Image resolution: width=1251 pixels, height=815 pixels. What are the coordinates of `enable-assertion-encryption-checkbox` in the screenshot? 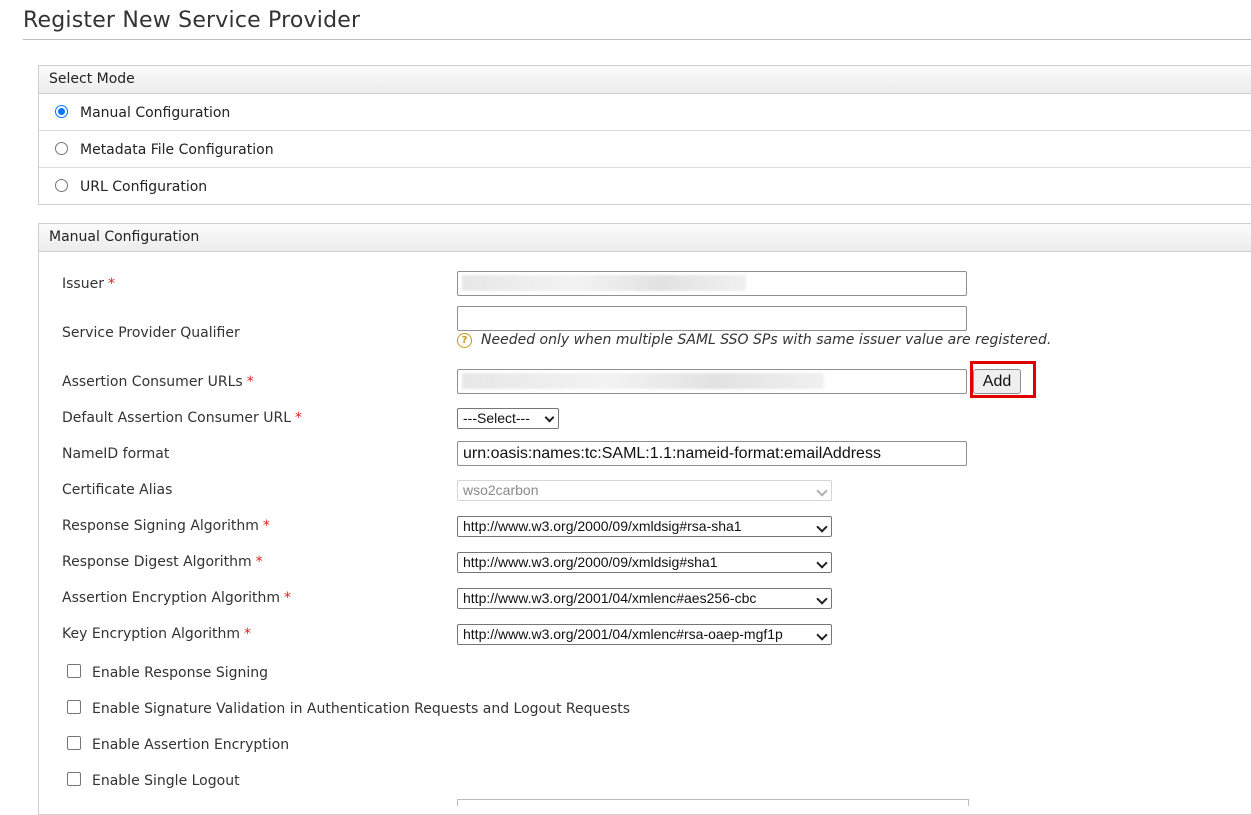 It's located at (74, 743).